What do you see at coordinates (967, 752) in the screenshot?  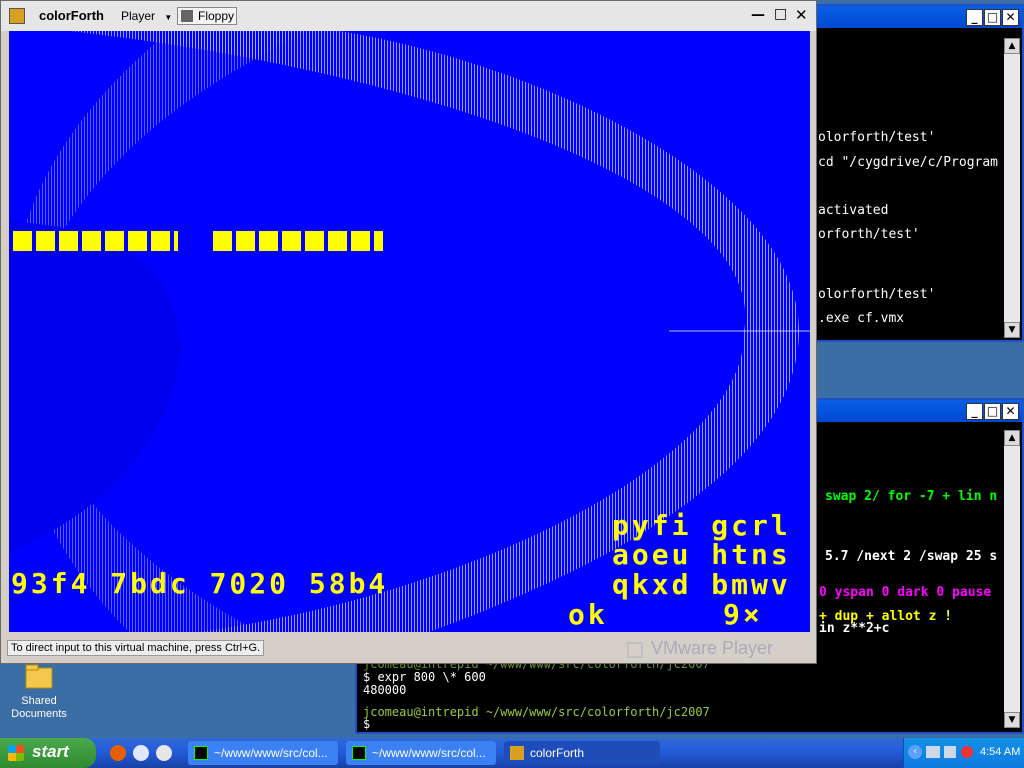 I see `security-icon` at bounding box center [967, 752].